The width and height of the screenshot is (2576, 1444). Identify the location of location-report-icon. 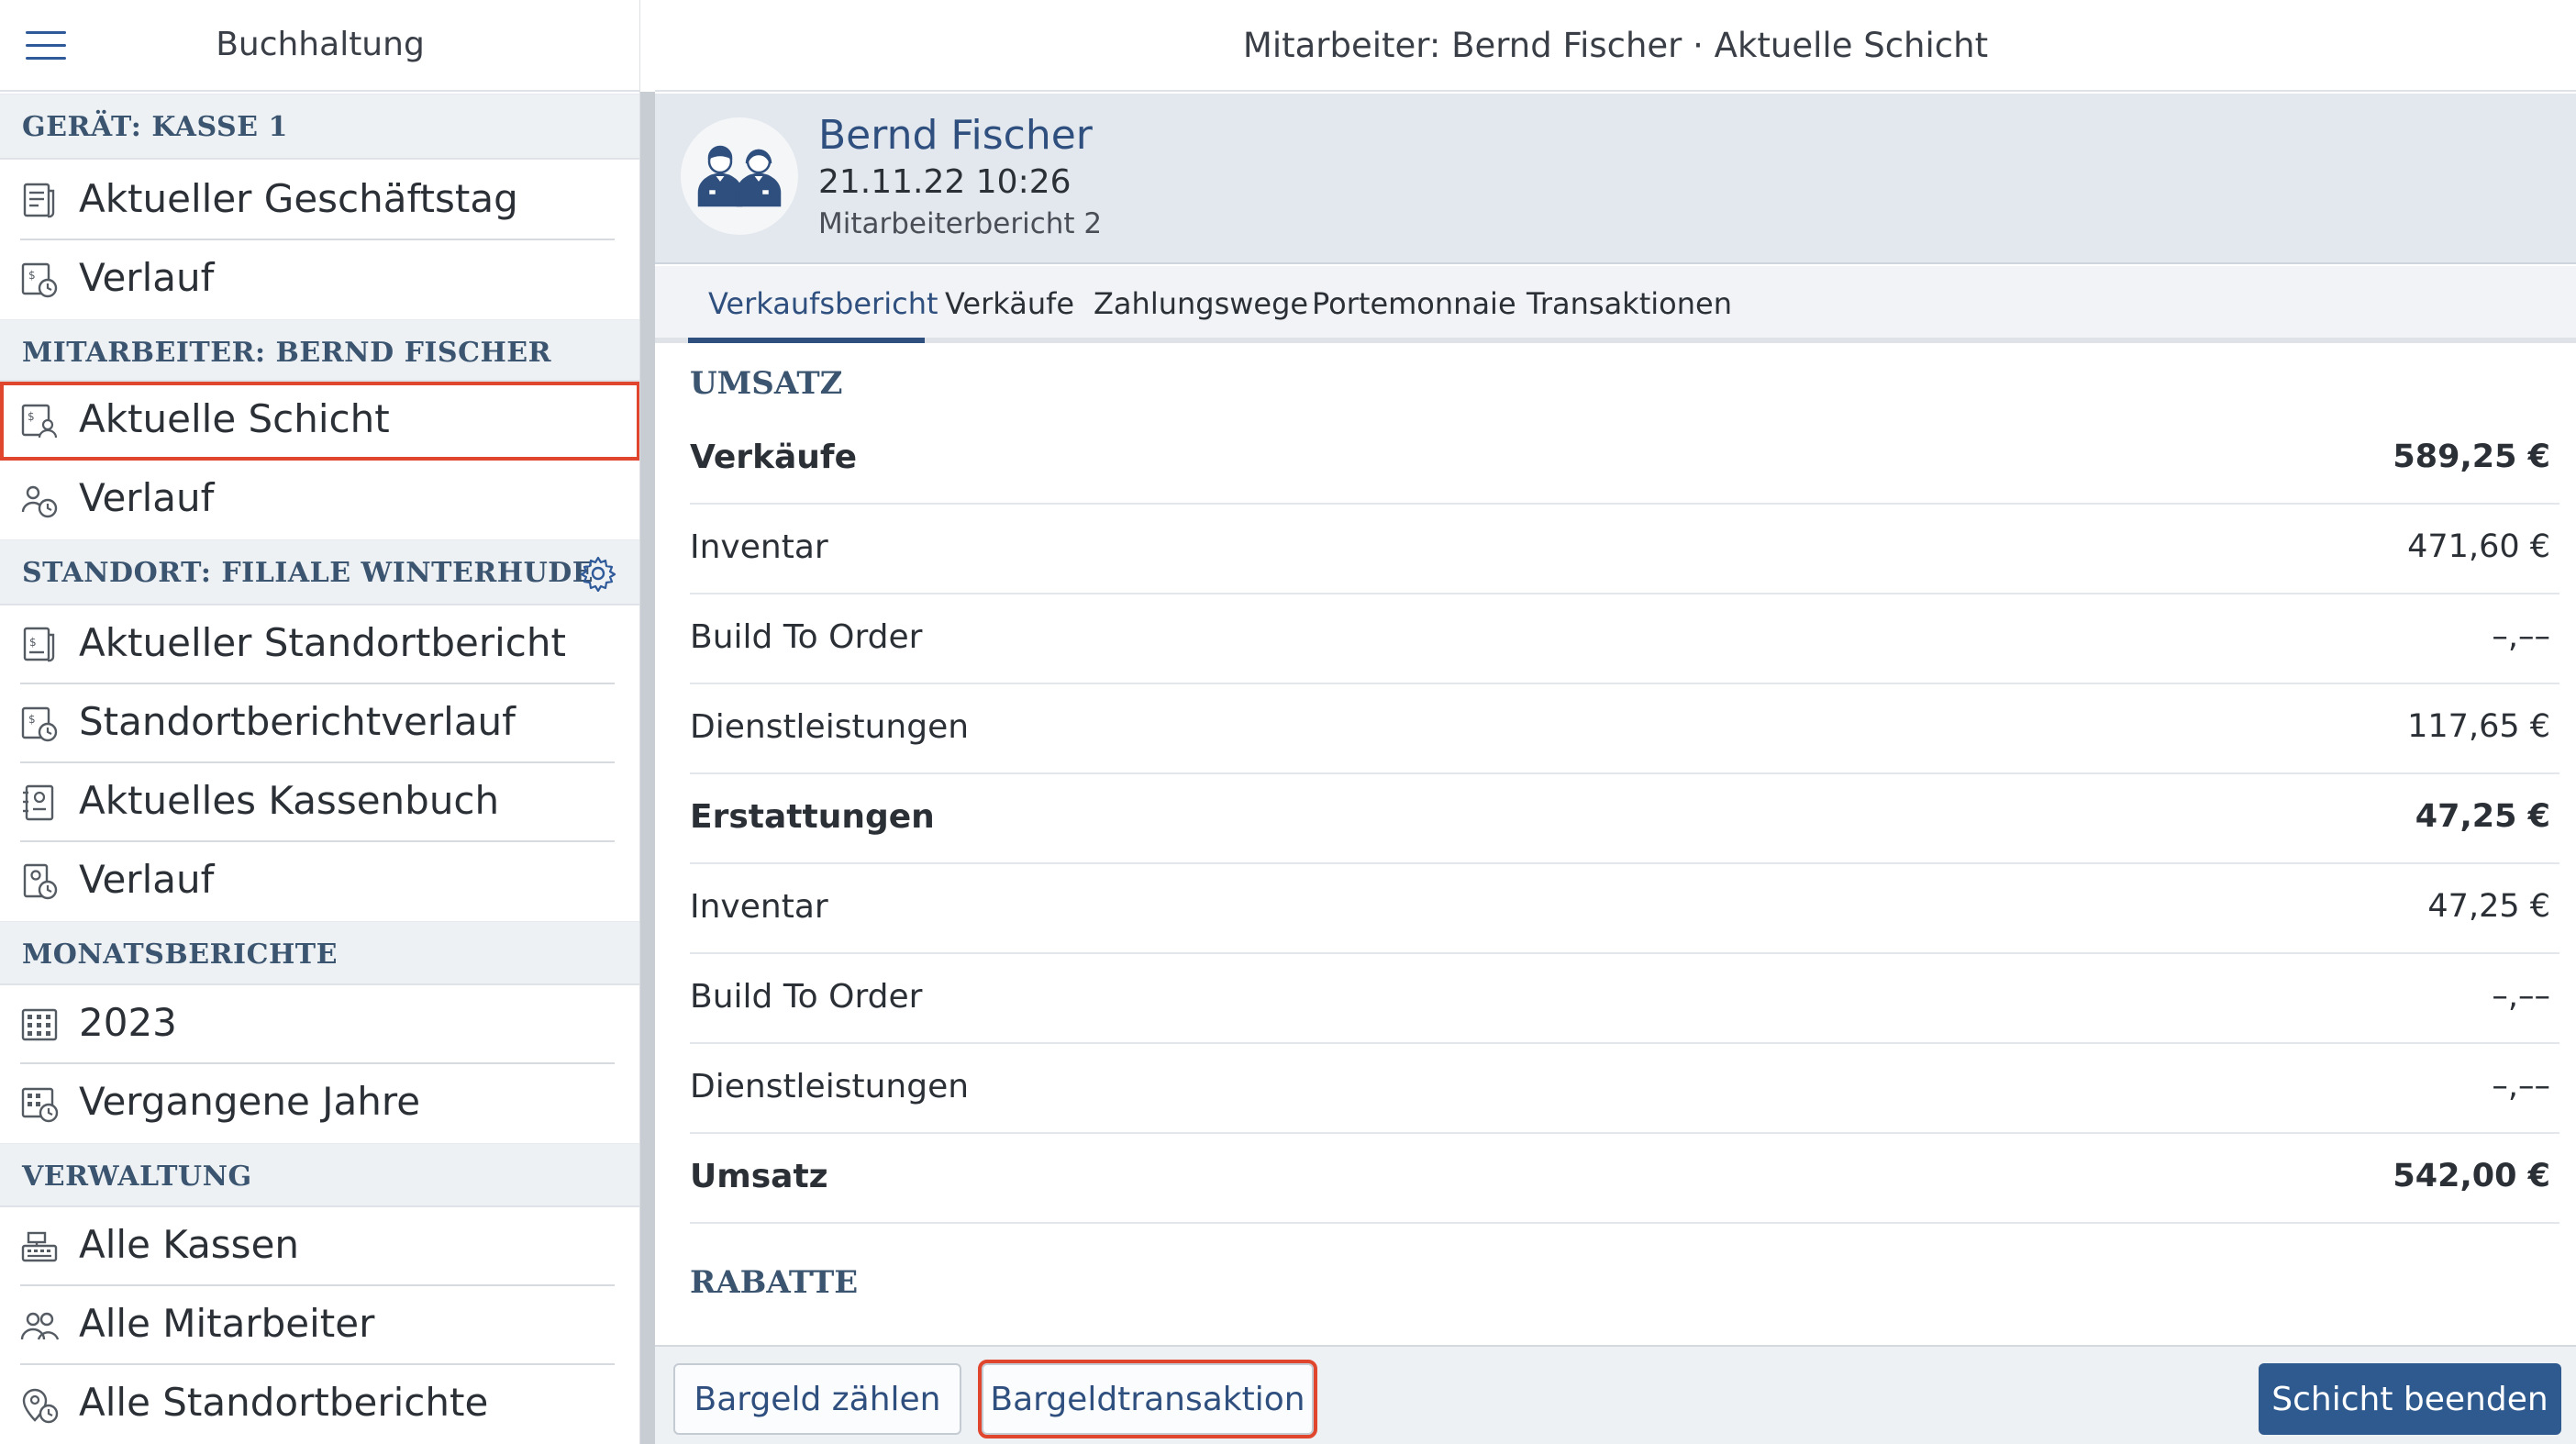
(40, 1406).